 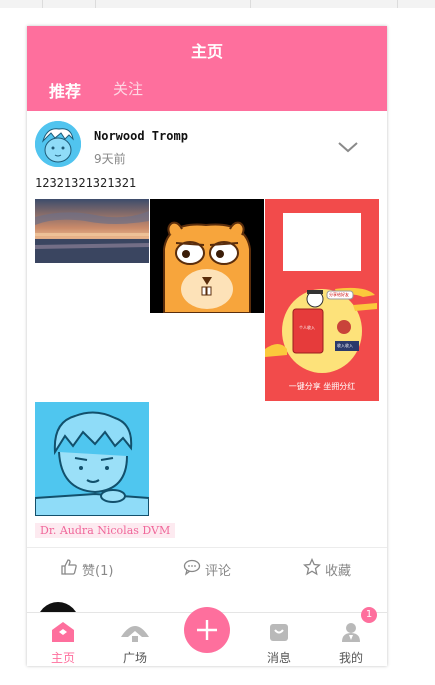 What do you see at coordinates (110, 159) in the screenshot?
I see `post-time: 9天前` at bounding box center [110, 159].